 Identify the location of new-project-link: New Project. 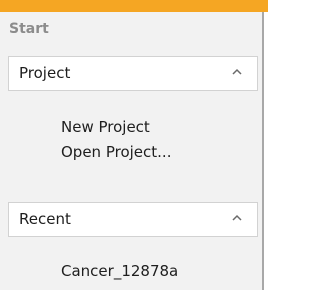
(105, 127).